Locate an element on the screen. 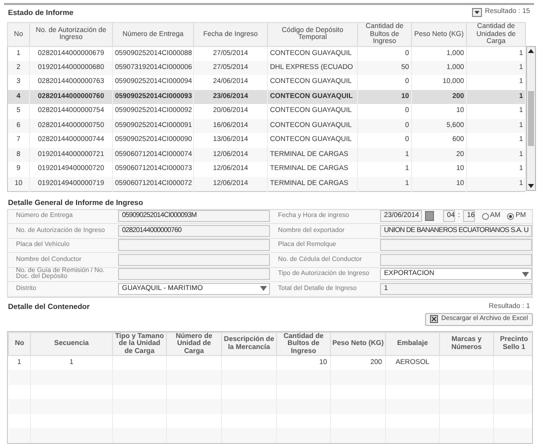  scrollbar is located at coordinates (531, 118).